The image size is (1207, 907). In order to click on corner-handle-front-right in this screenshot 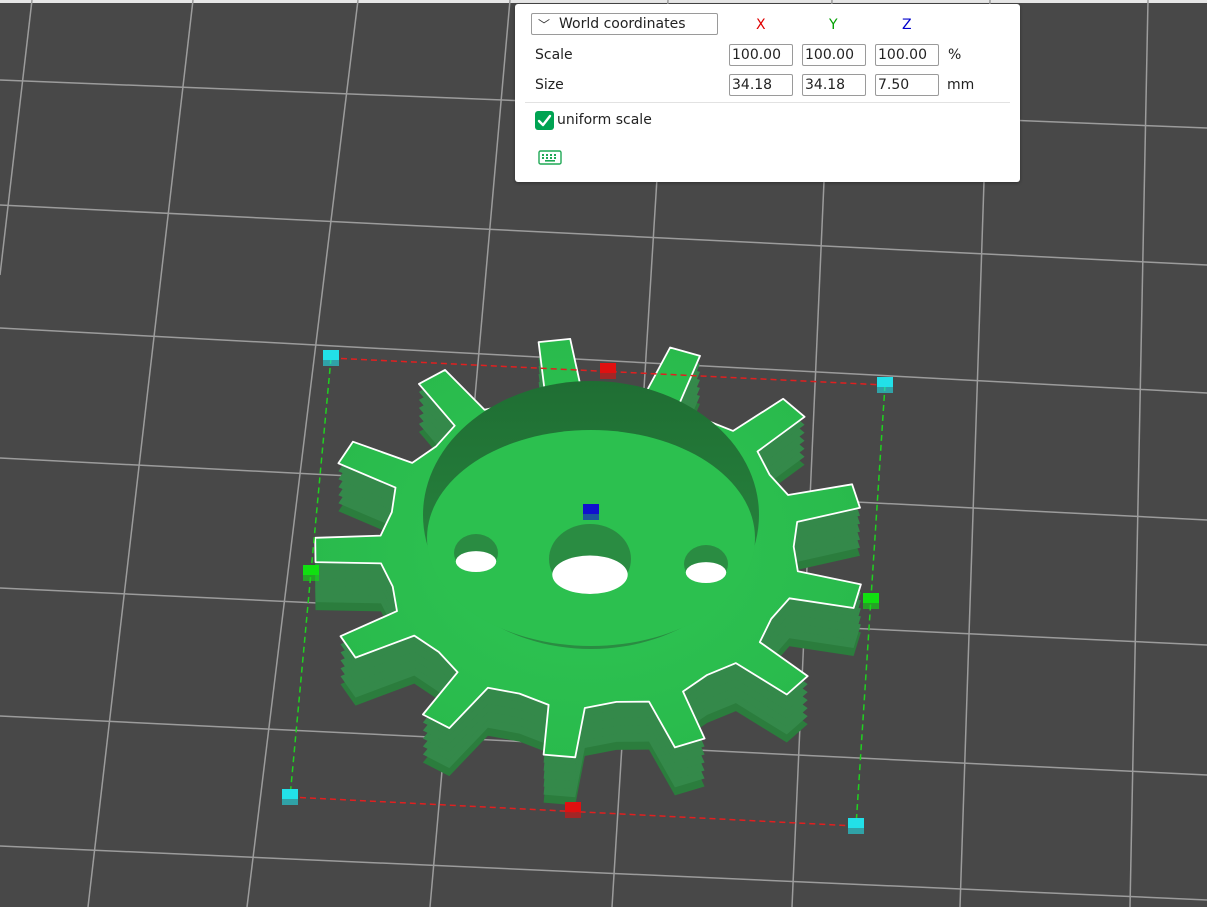, I will do `click(856, 826)`.